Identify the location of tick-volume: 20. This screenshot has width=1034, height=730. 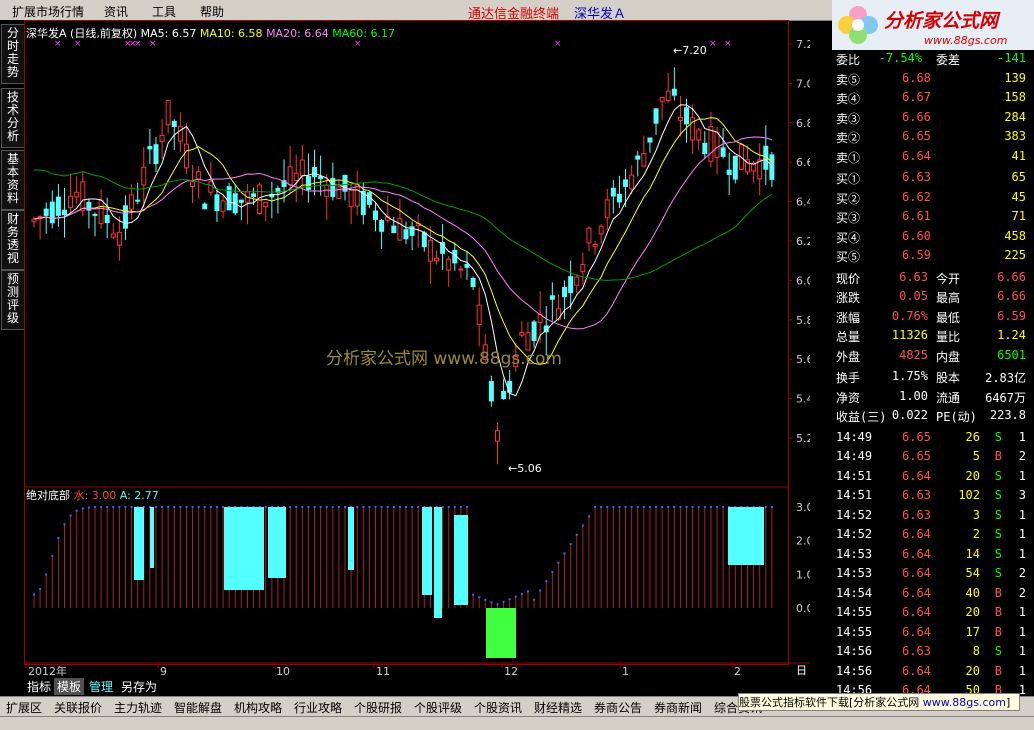
(972, 670).